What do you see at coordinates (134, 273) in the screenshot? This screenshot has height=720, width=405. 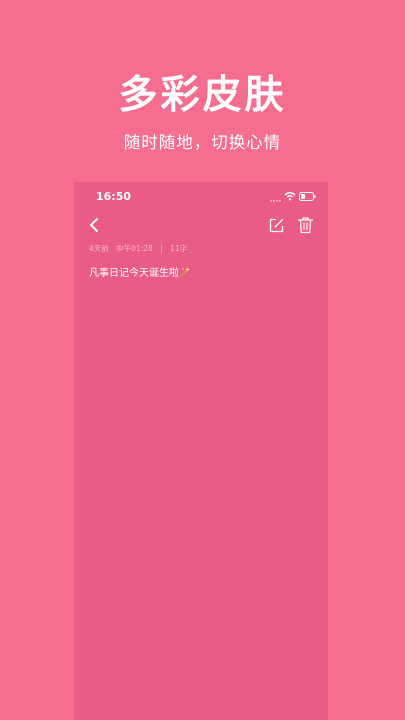 I see `note-text: 凡事日记今天诞生啦` at bounding box center [134, 273].